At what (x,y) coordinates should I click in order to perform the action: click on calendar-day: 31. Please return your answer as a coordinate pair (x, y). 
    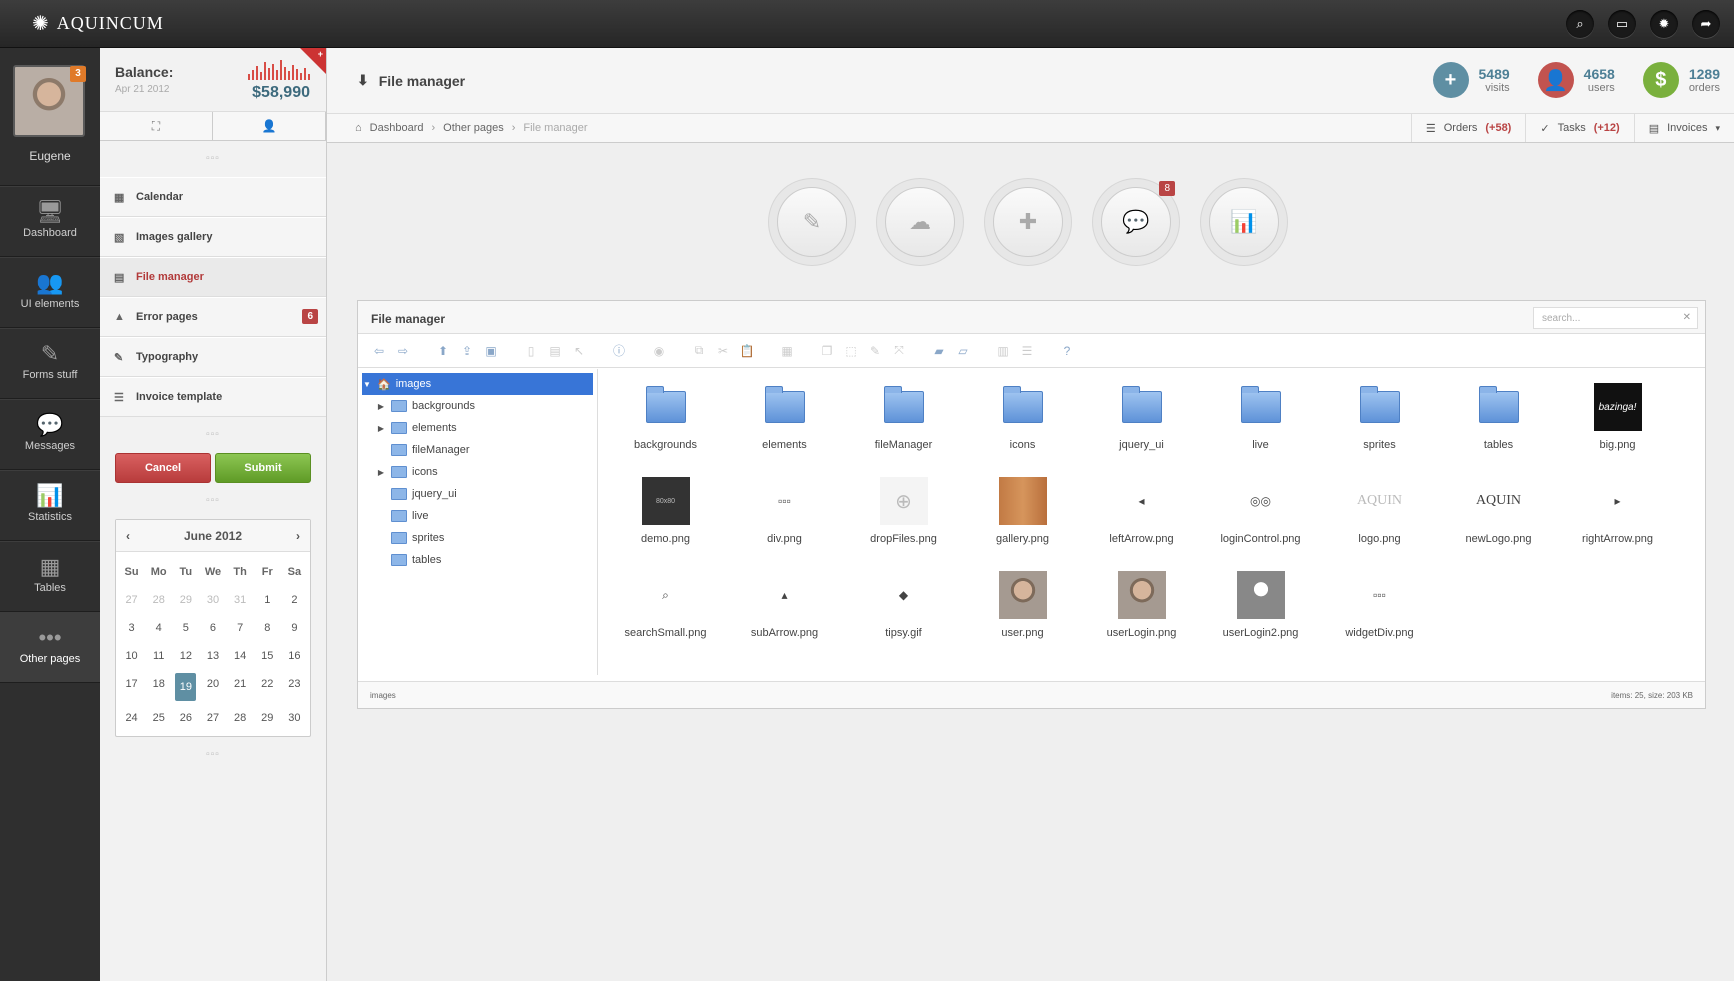
    Looking at the image, I should click on (240, 600).